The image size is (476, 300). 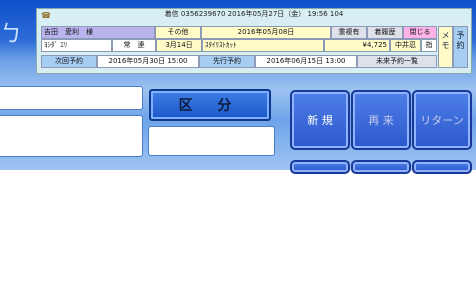 What do you see at coordinates (445, 40) in the screenshot?
I see `memo-label: メモ` at bounding box center [445, 40].